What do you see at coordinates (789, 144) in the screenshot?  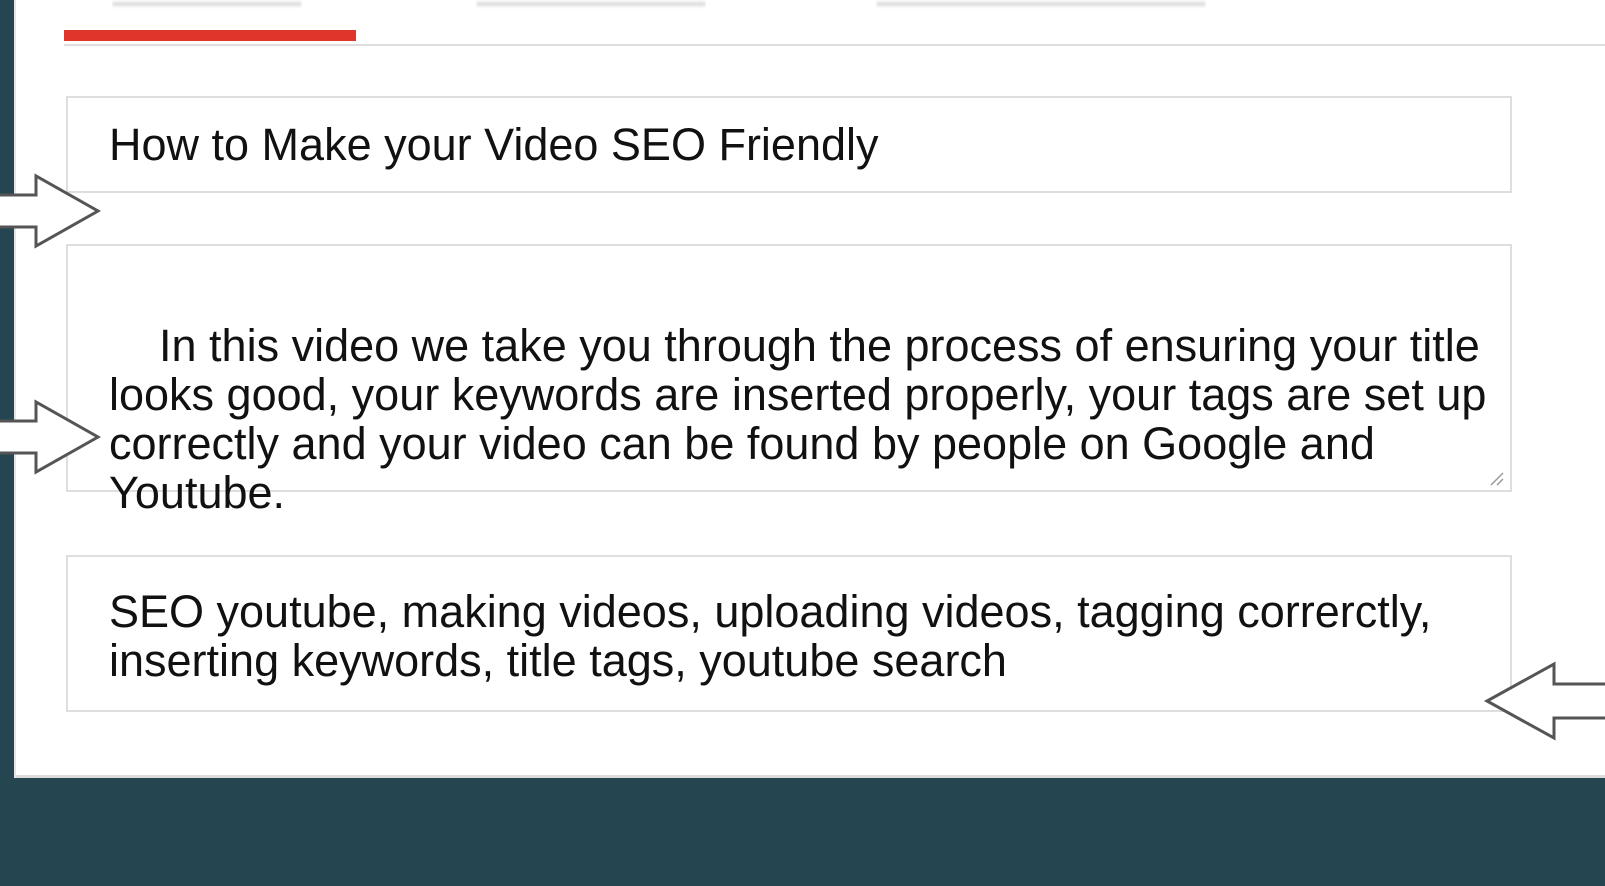 I see `title-field: How to Make your Video SEO Friendly` at bounding box center [789, 144].